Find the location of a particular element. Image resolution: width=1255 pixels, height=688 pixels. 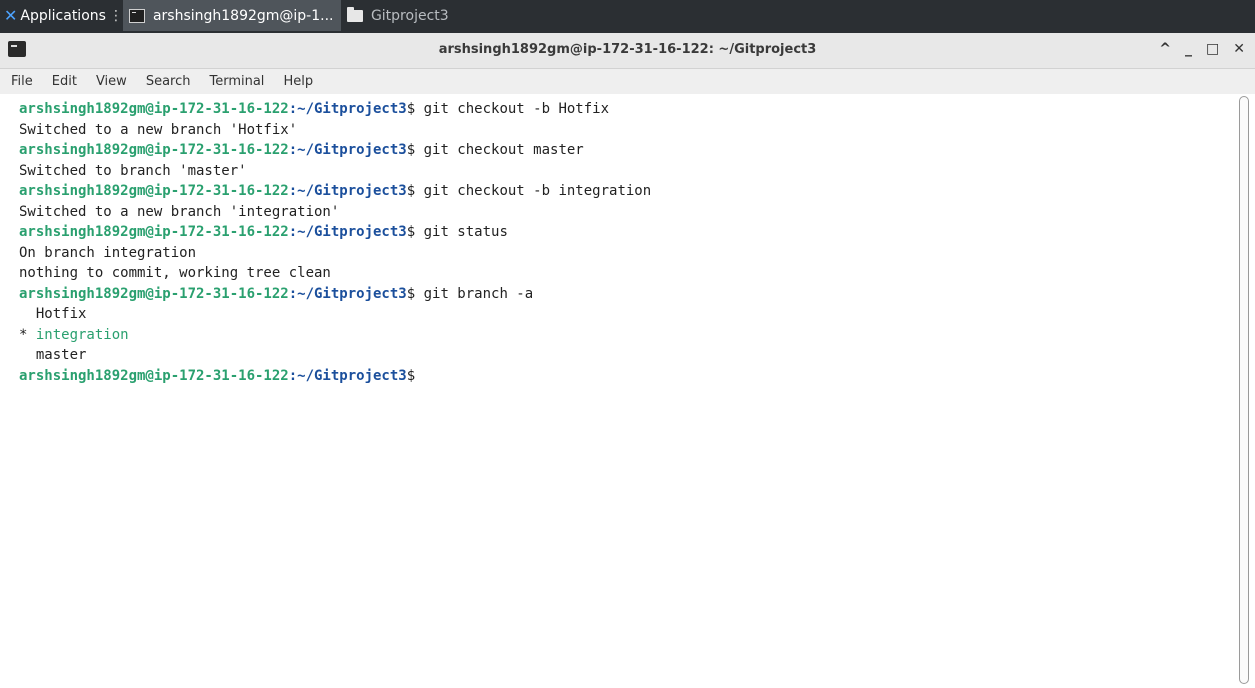

terminal-line: master is located at coordinates (53, 355).